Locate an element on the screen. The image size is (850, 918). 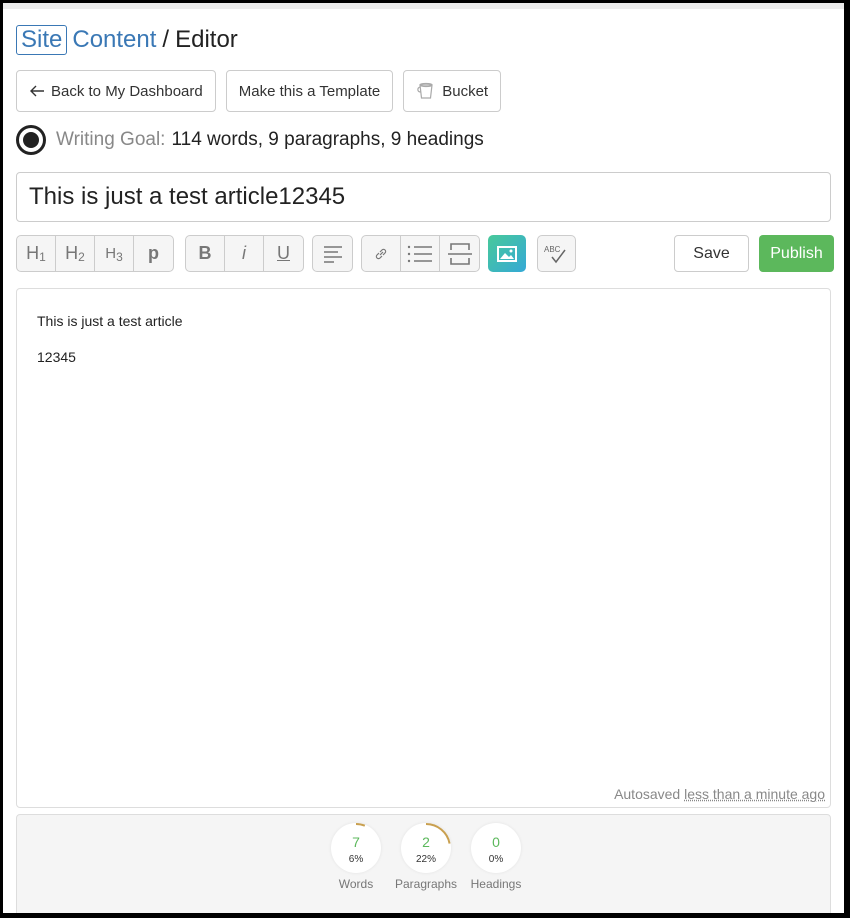
stat-value: 0 is located at coordinates (496, 842).